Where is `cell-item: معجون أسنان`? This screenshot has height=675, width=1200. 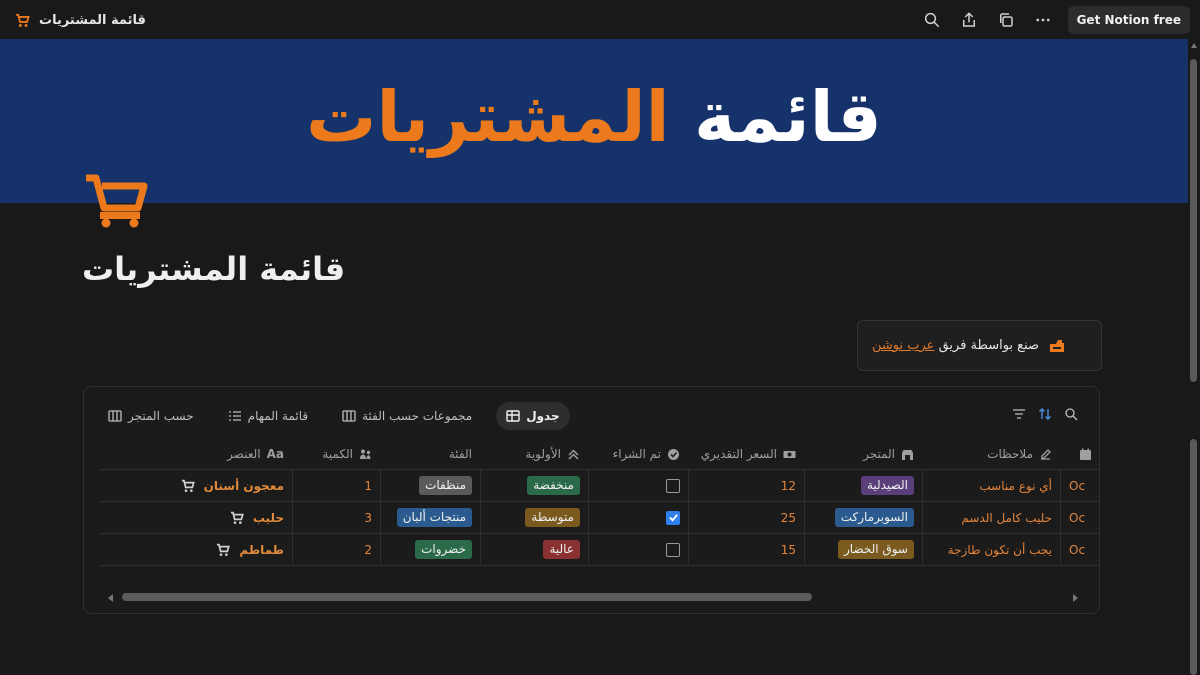
cell-item: معجون أسنان is located at coordinates (196, 485).